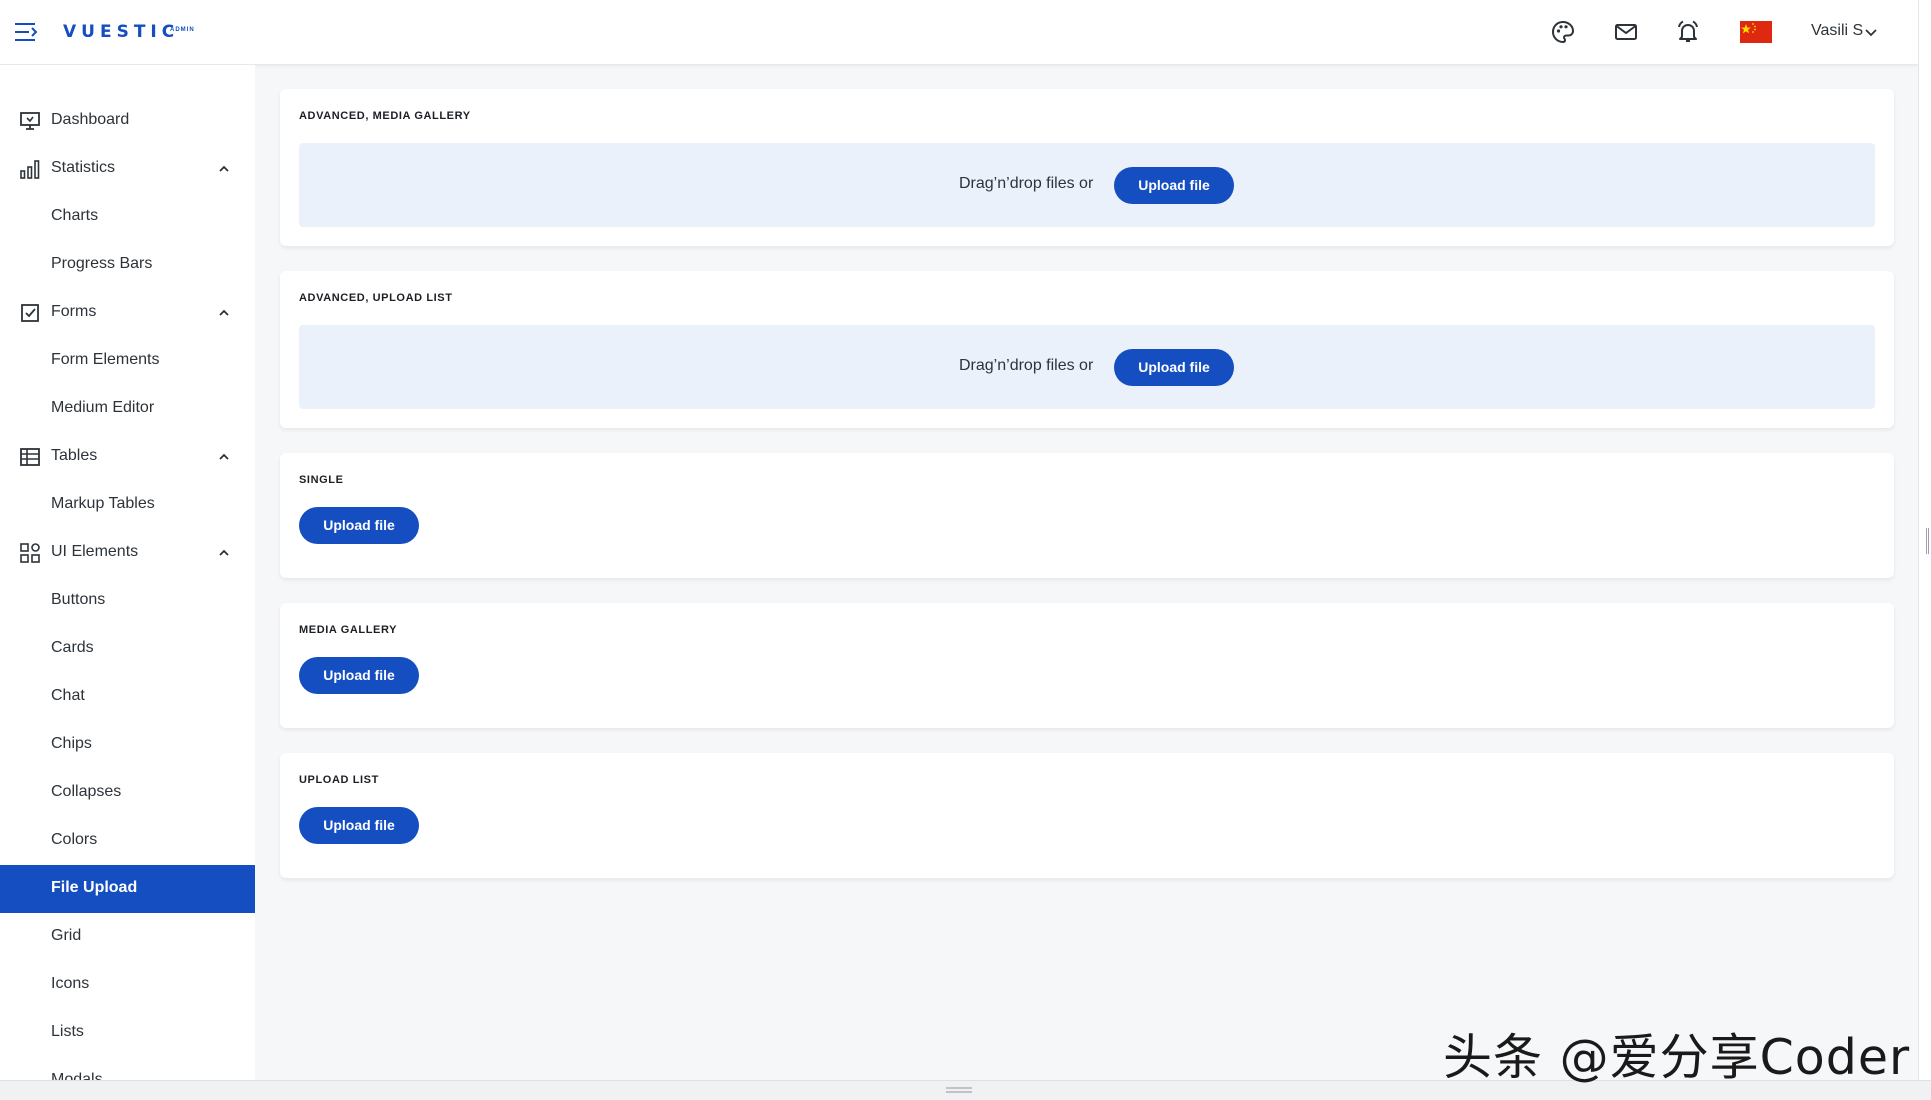 The image size is (1931, 1100). What do you see at coordinates (75, 215) in the screenshot?
I see `sidebar-item-label: Charts` at bounding box center [75, 215].